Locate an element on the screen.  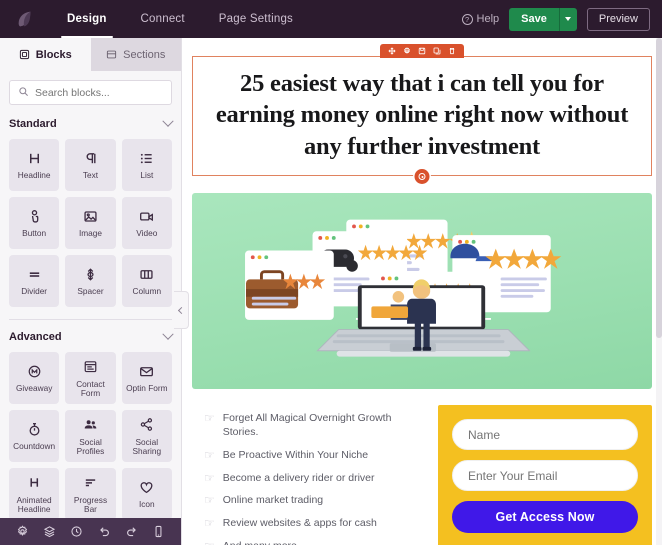
block-countdown-label: Countdown is located at coordinates (34, 446).